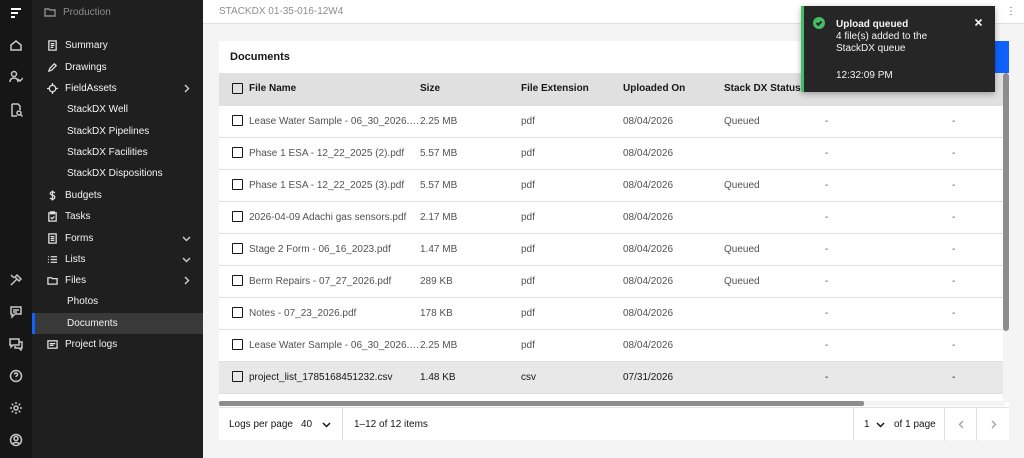 This screenshot has height=458, width=1024. I want to click on cell-size: 5.57 MB, so click(470, 185).